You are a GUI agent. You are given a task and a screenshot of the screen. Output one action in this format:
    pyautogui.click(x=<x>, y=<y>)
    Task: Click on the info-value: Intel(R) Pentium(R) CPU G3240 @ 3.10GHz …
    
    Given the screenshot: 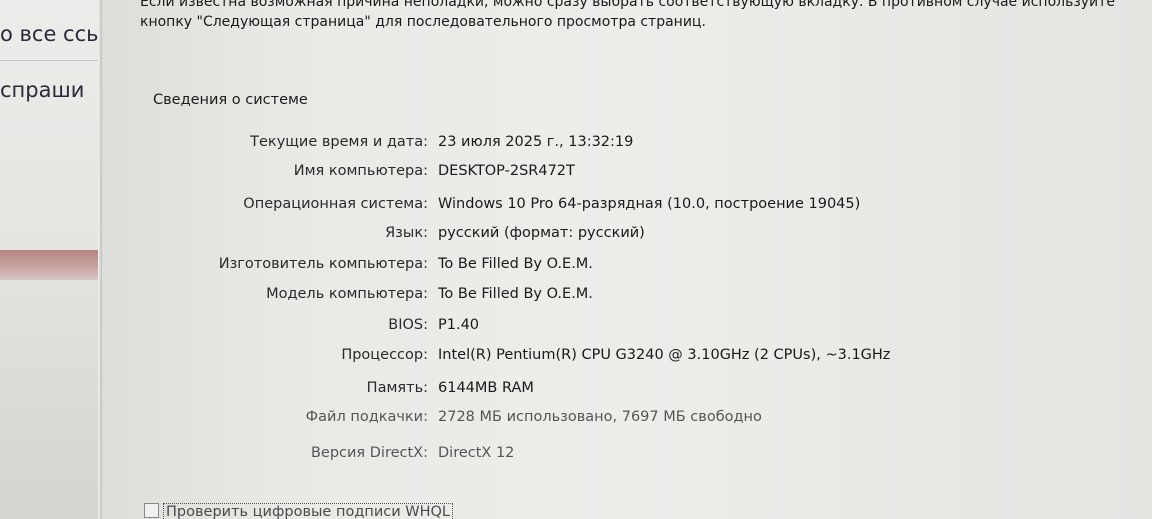 What is the action you would take?
    pyautogui.click(x=664, y=355)
    